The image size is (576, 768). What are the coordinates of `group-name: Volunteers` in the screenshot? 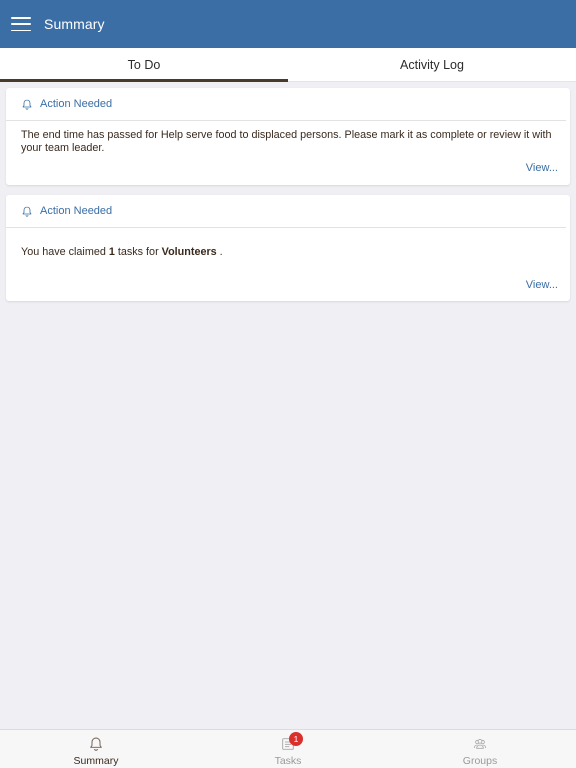 It's located at (189, 252).